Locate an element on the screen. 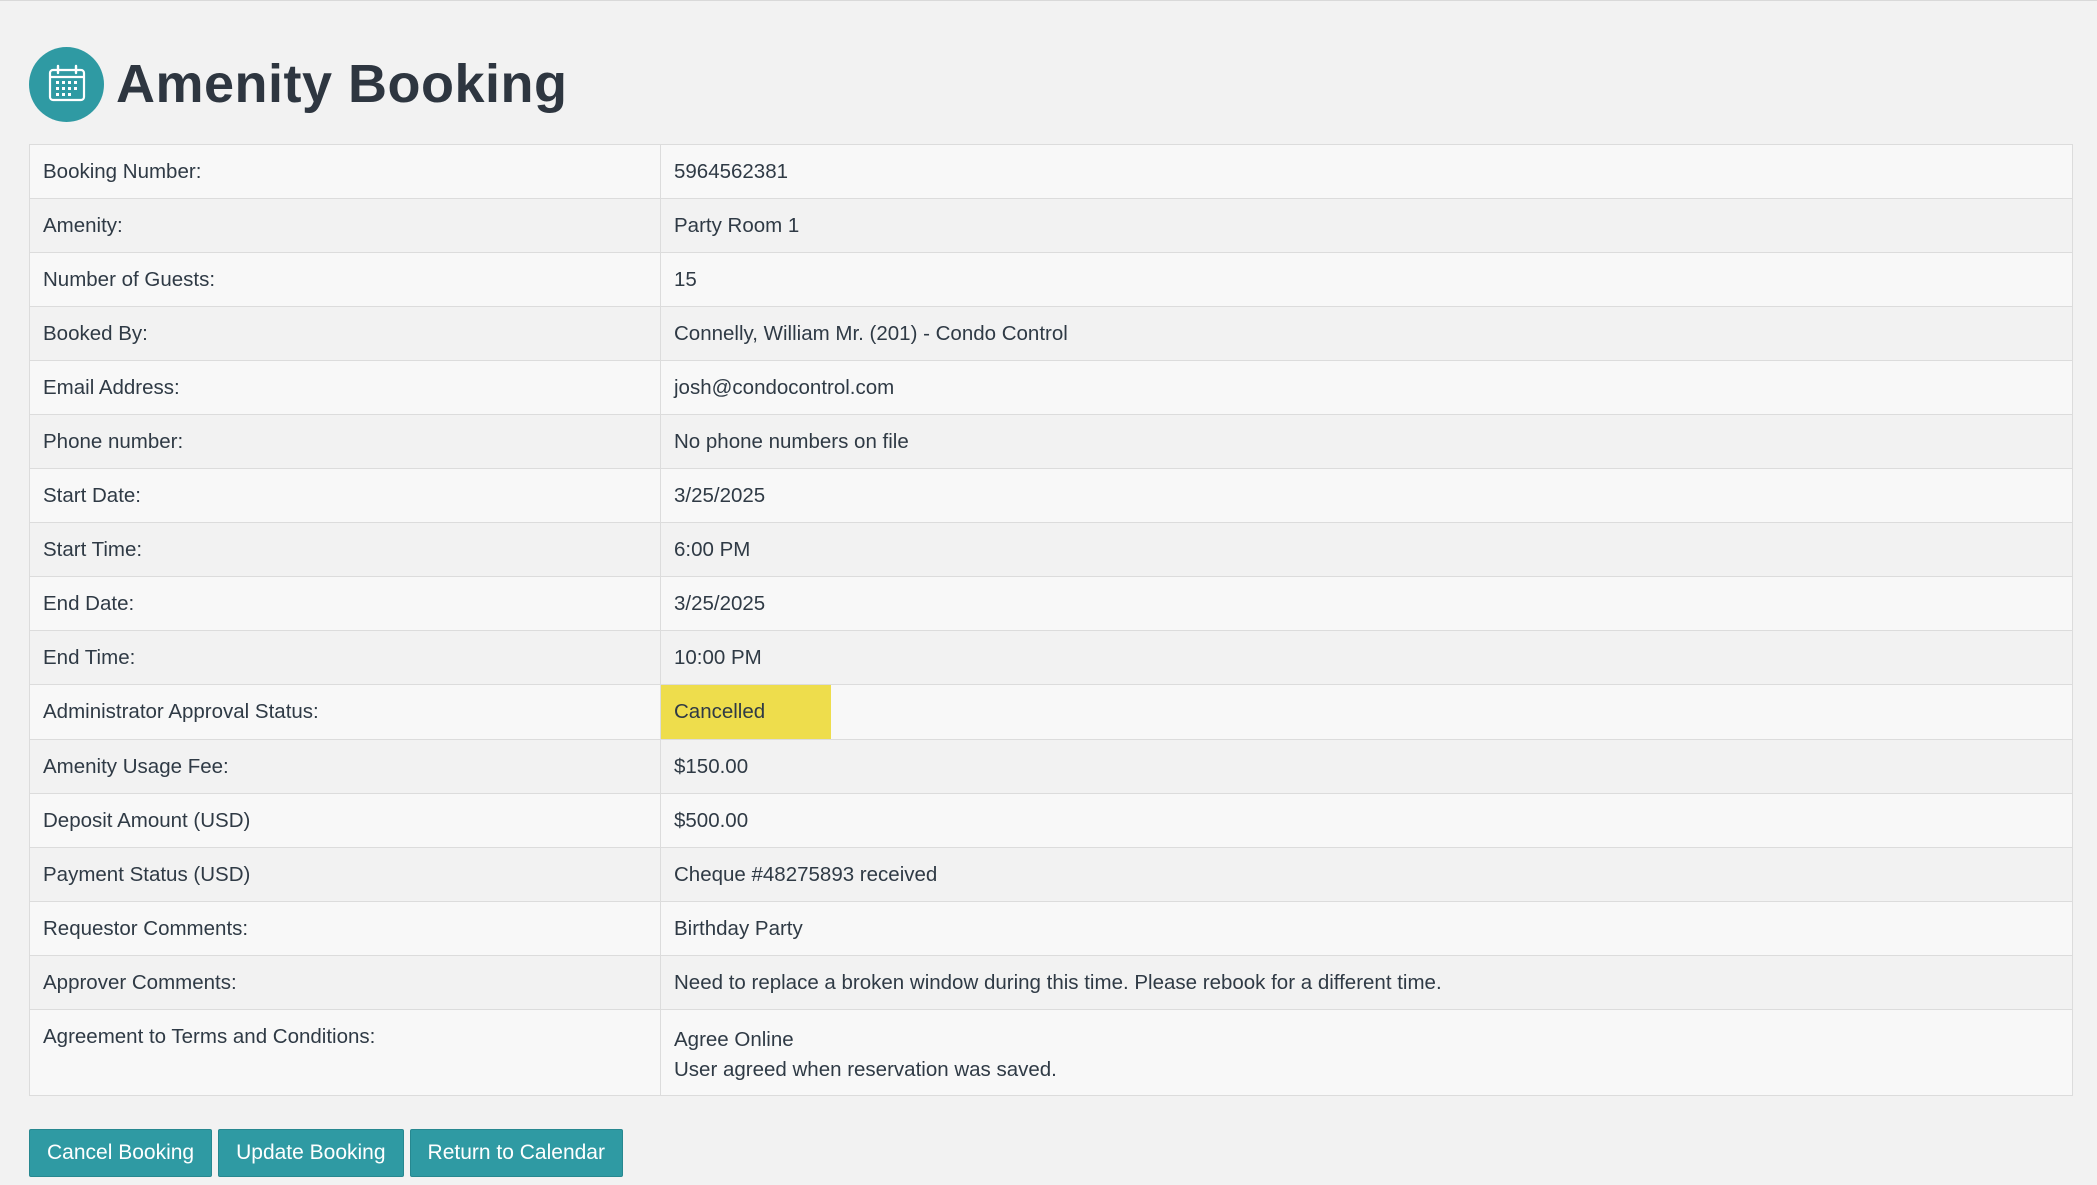 This screenshot has height=1185, width=2097. start-time-value: 6:00 PM is located at coordinates (1366, 549).